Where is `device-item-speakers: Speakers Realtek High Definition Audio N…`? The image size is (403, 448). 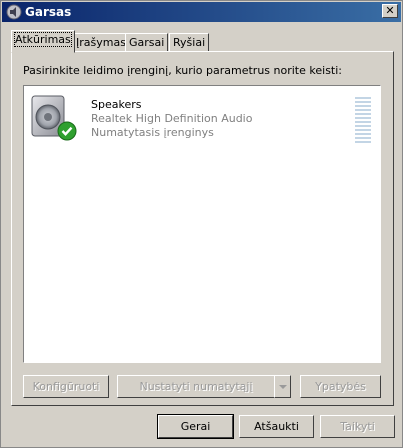 device-item-speakers: Speakers Realtek High Definition Audio N… is located at coordinates (202, 117).